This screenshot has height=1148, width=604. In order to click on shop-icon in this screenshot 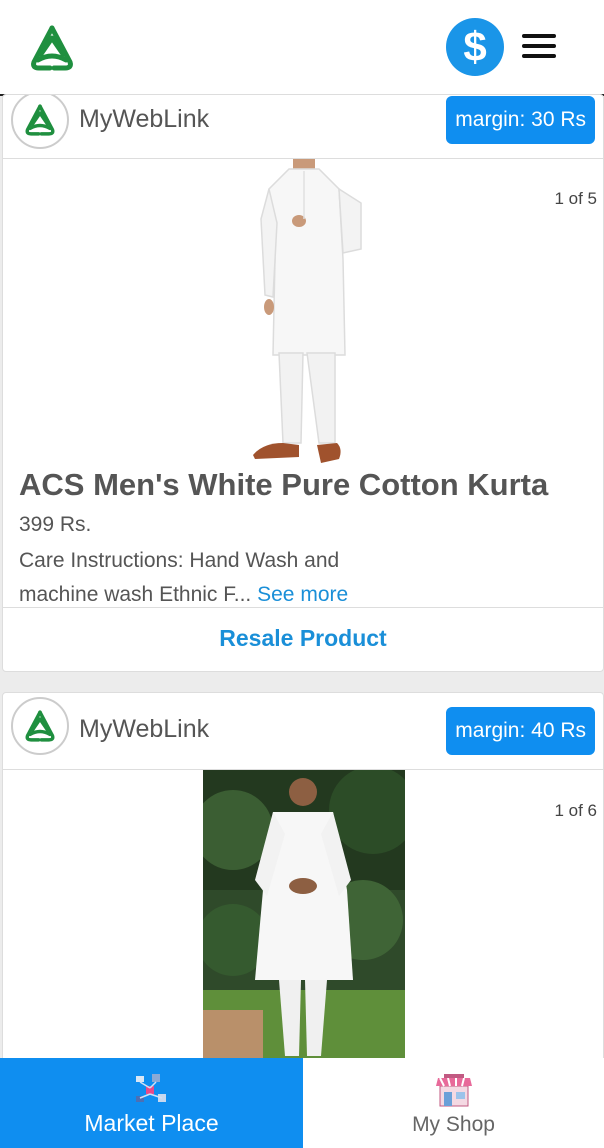, I will do `click(453, 1090)`.